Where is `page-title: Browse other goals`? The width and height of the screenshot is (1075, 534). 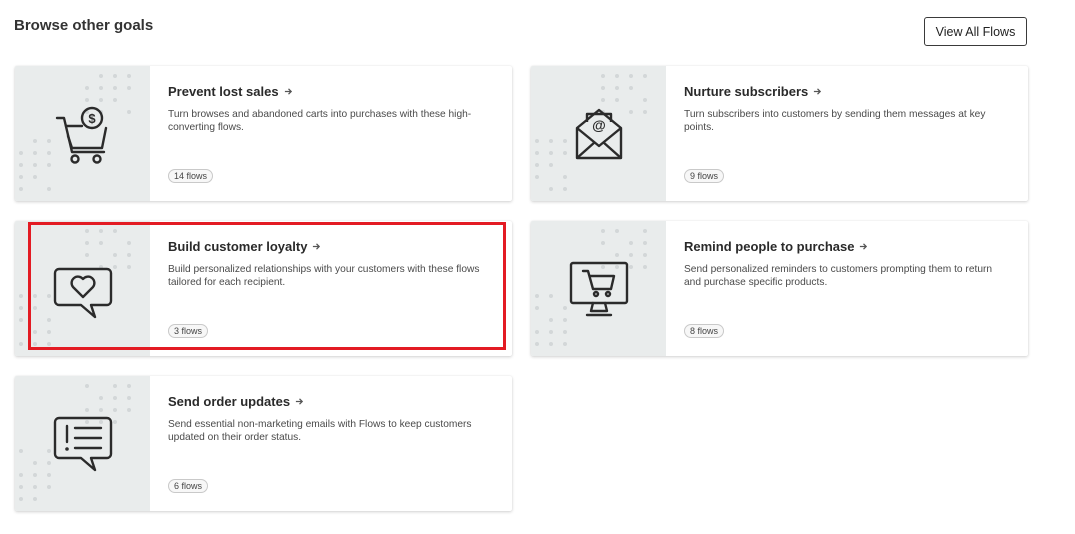 page-title: Browse other goals is located at coordinates (84, 25).